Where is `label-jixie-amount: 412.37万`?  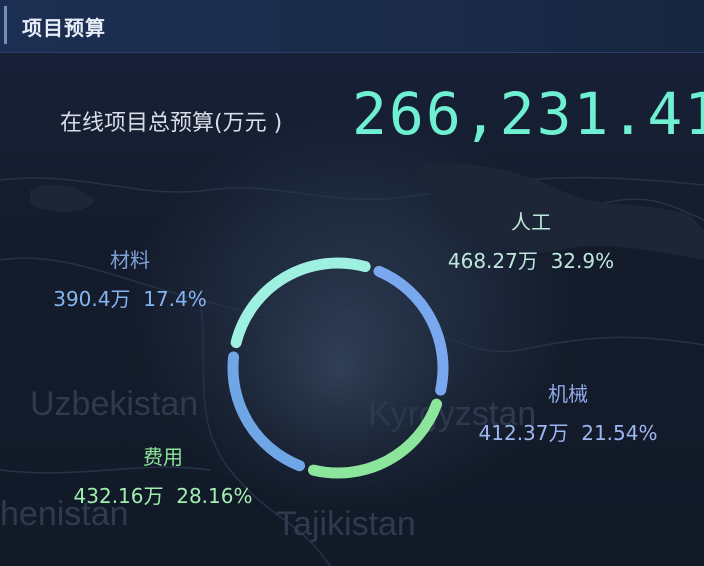 label-jixie-amount: 412.37万 is located at coordinates (523, 433).